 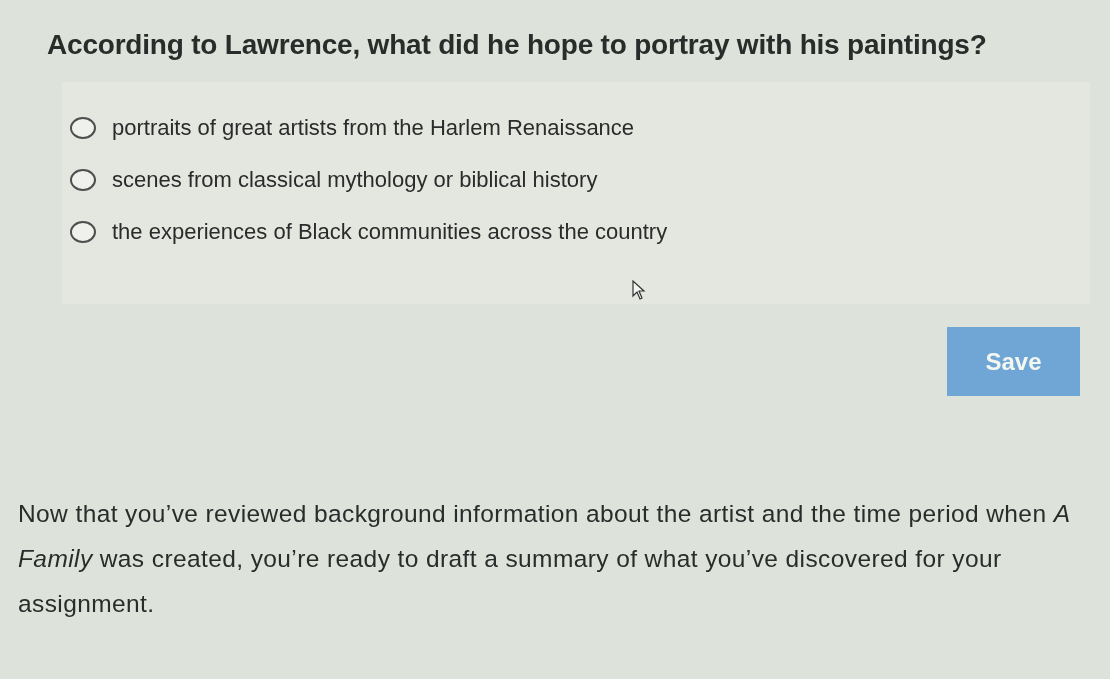 What do you see at coordinates (355, 180) in the screenshot?
I see `option-label: scenes from classical mythology or biblical history` at bounding box center [355, 180].